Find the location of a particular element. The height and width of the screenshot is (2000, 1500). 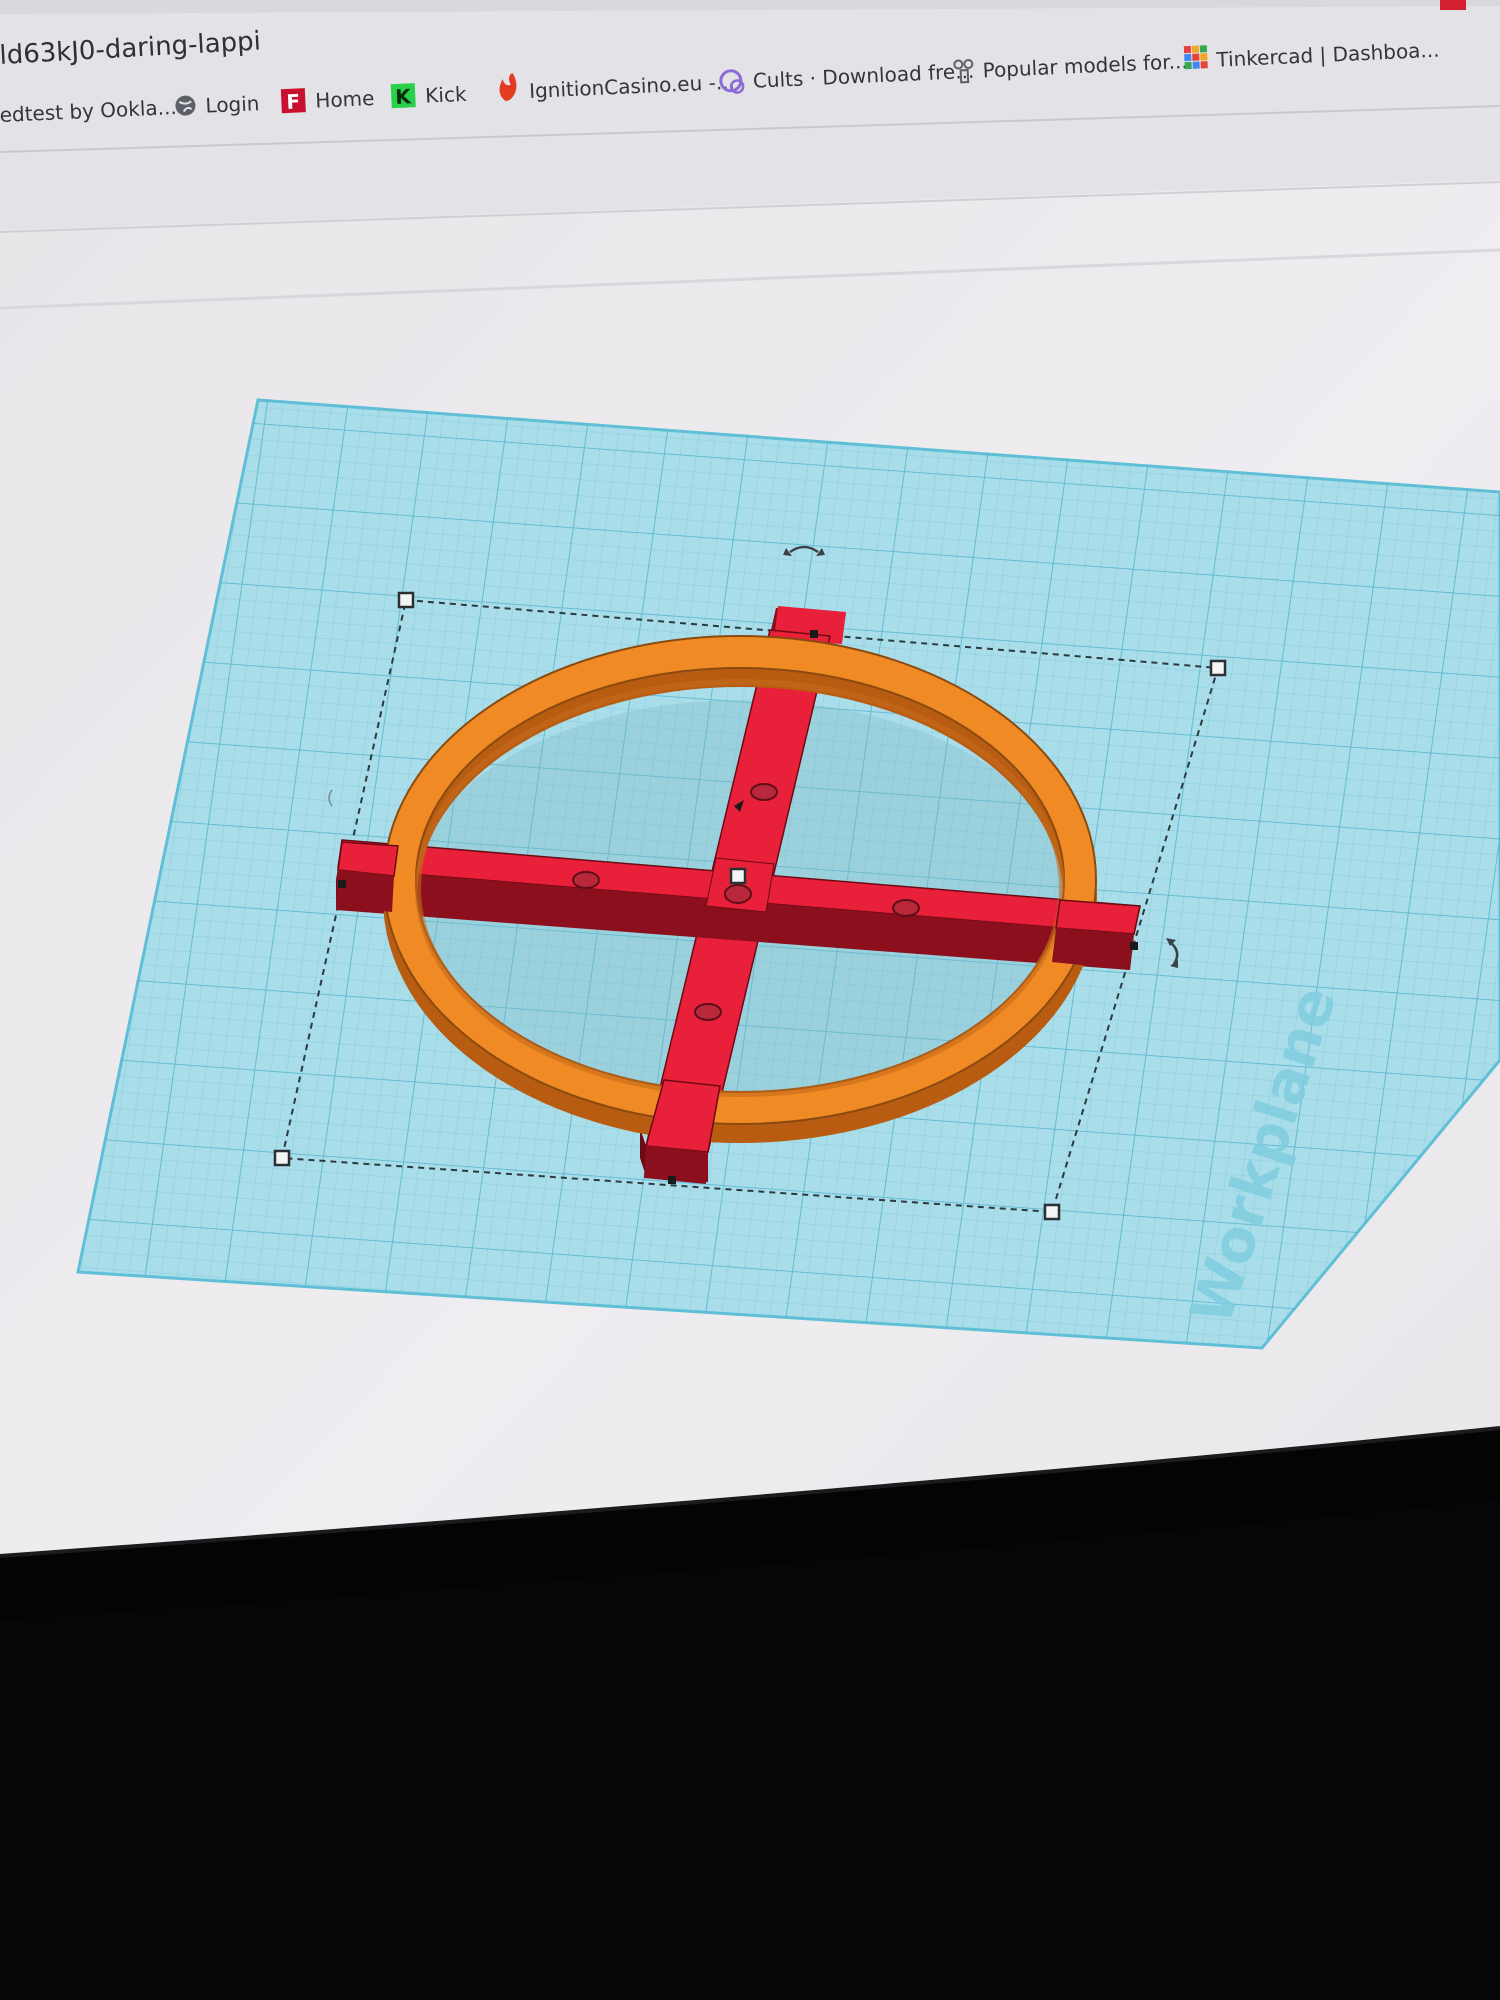

height-handle-center is located at coordinates (738, 876).